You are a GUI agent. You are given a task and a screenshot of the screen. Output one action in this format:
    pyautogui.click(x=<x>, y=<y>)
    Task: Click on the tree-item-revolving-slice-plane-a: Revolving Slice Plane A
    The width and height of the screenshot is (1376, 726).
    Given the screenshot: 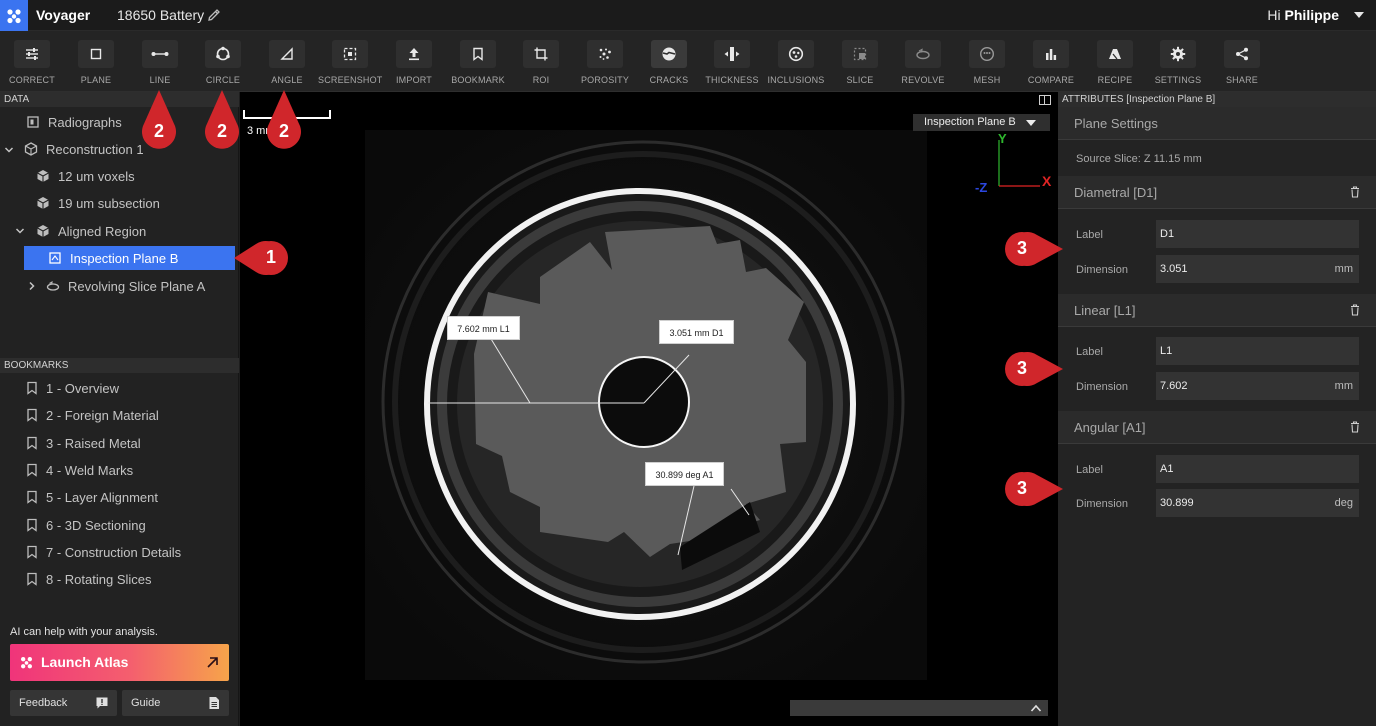 What is the action you would take?
    pyautogui.click(x=141, y=286)
    